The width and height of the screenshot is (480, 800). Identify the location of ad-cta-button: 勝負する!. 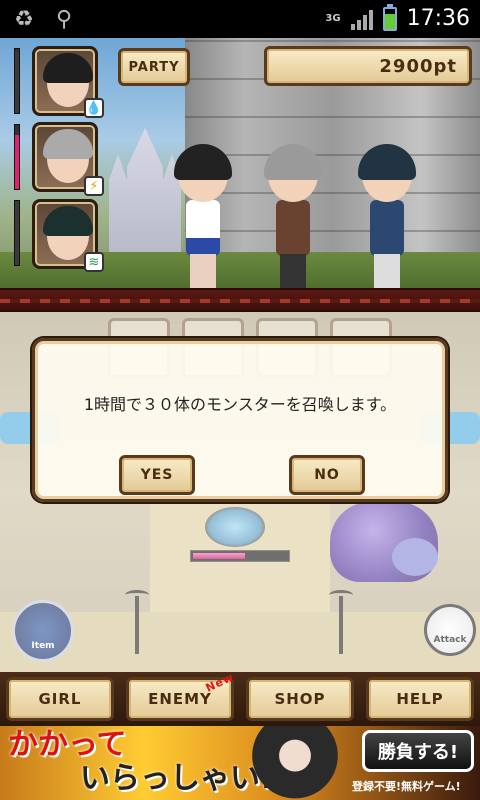
(418, 751).